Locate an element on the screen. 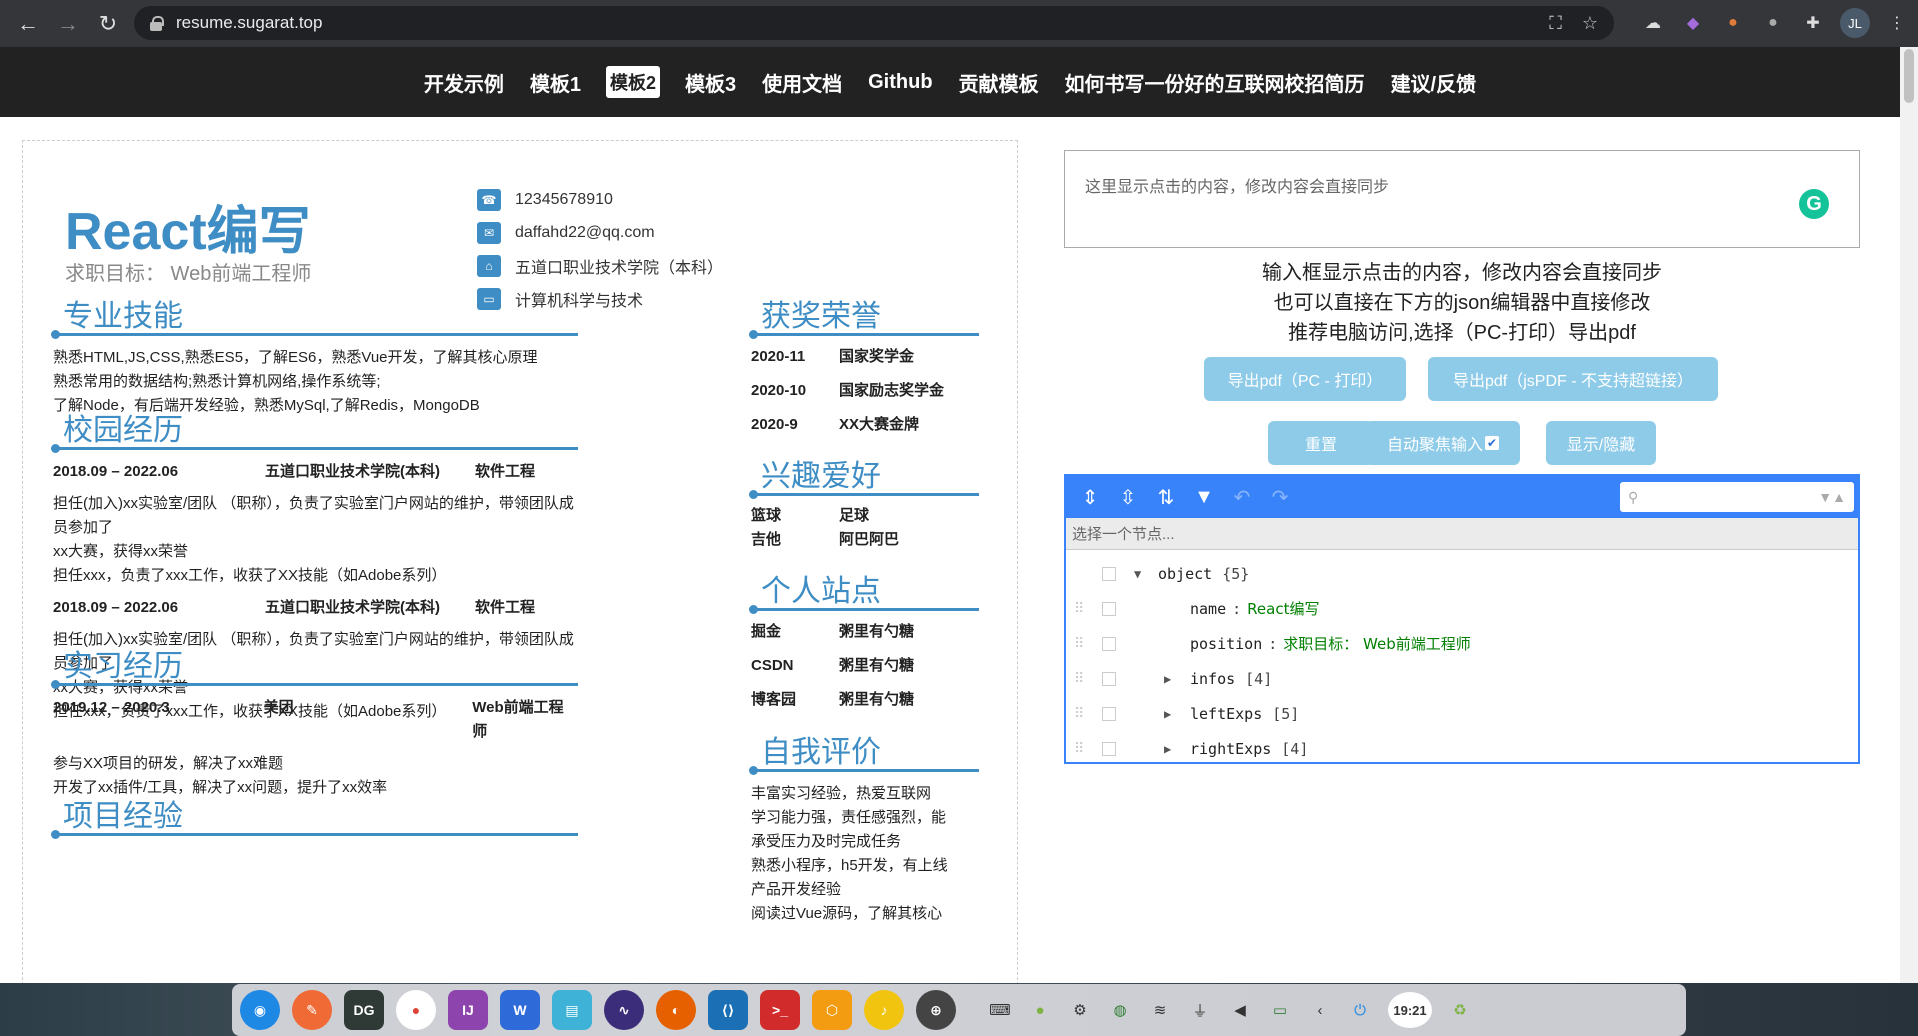 This screenshot has height=1036, width=1918. node-value: 求职目标： Web前端工程师 is located at coordinates (1376, 643).